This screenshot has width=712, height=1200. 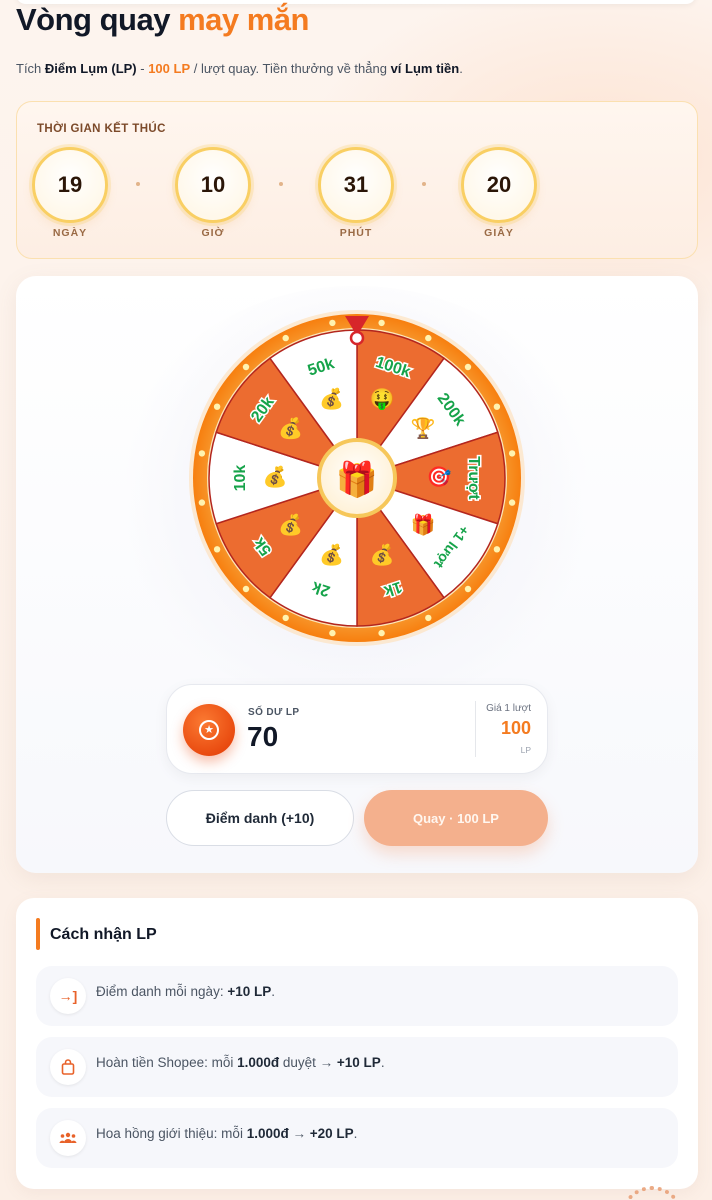 I want to click on countdown-days: 19 NGÀY, so click(x=70, y=193).